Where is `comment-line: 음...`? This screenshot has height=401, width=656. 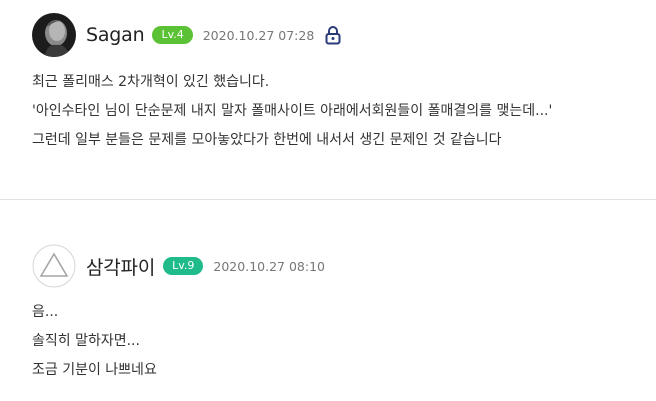 comment-line: 음... is located at coordinates (45, 312).